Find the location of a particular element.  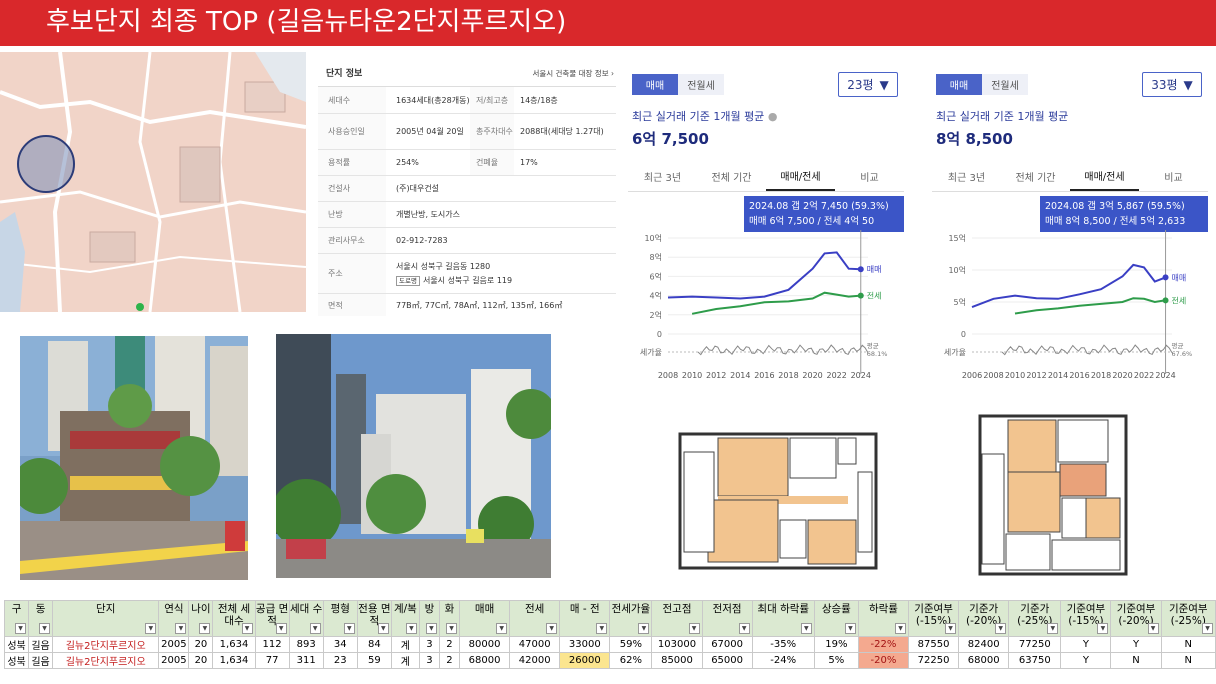

column-header: 전용 면적 ▼ is located at coordinates (374, 618).